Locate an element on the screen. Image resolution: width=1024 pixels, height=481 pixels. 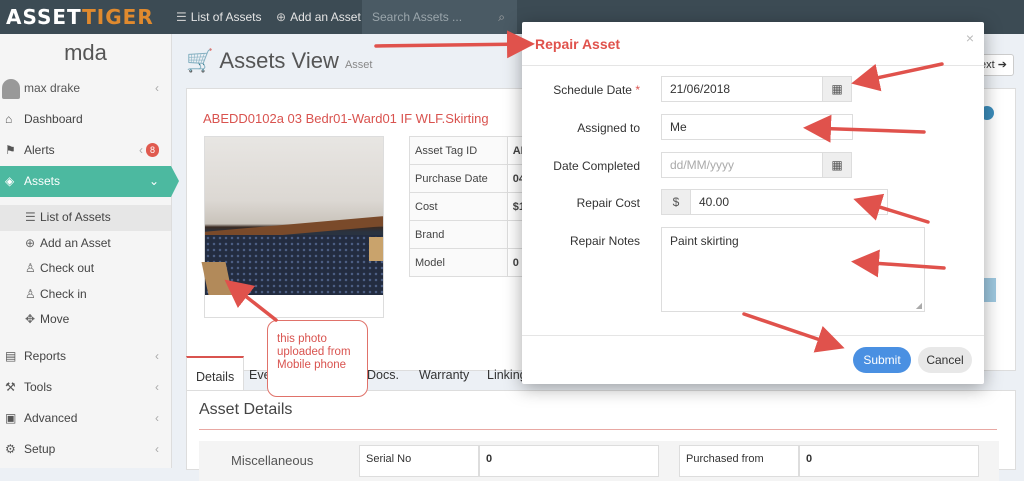
plus-circle-icon: ⊕ is located at coordinates (281, 17).